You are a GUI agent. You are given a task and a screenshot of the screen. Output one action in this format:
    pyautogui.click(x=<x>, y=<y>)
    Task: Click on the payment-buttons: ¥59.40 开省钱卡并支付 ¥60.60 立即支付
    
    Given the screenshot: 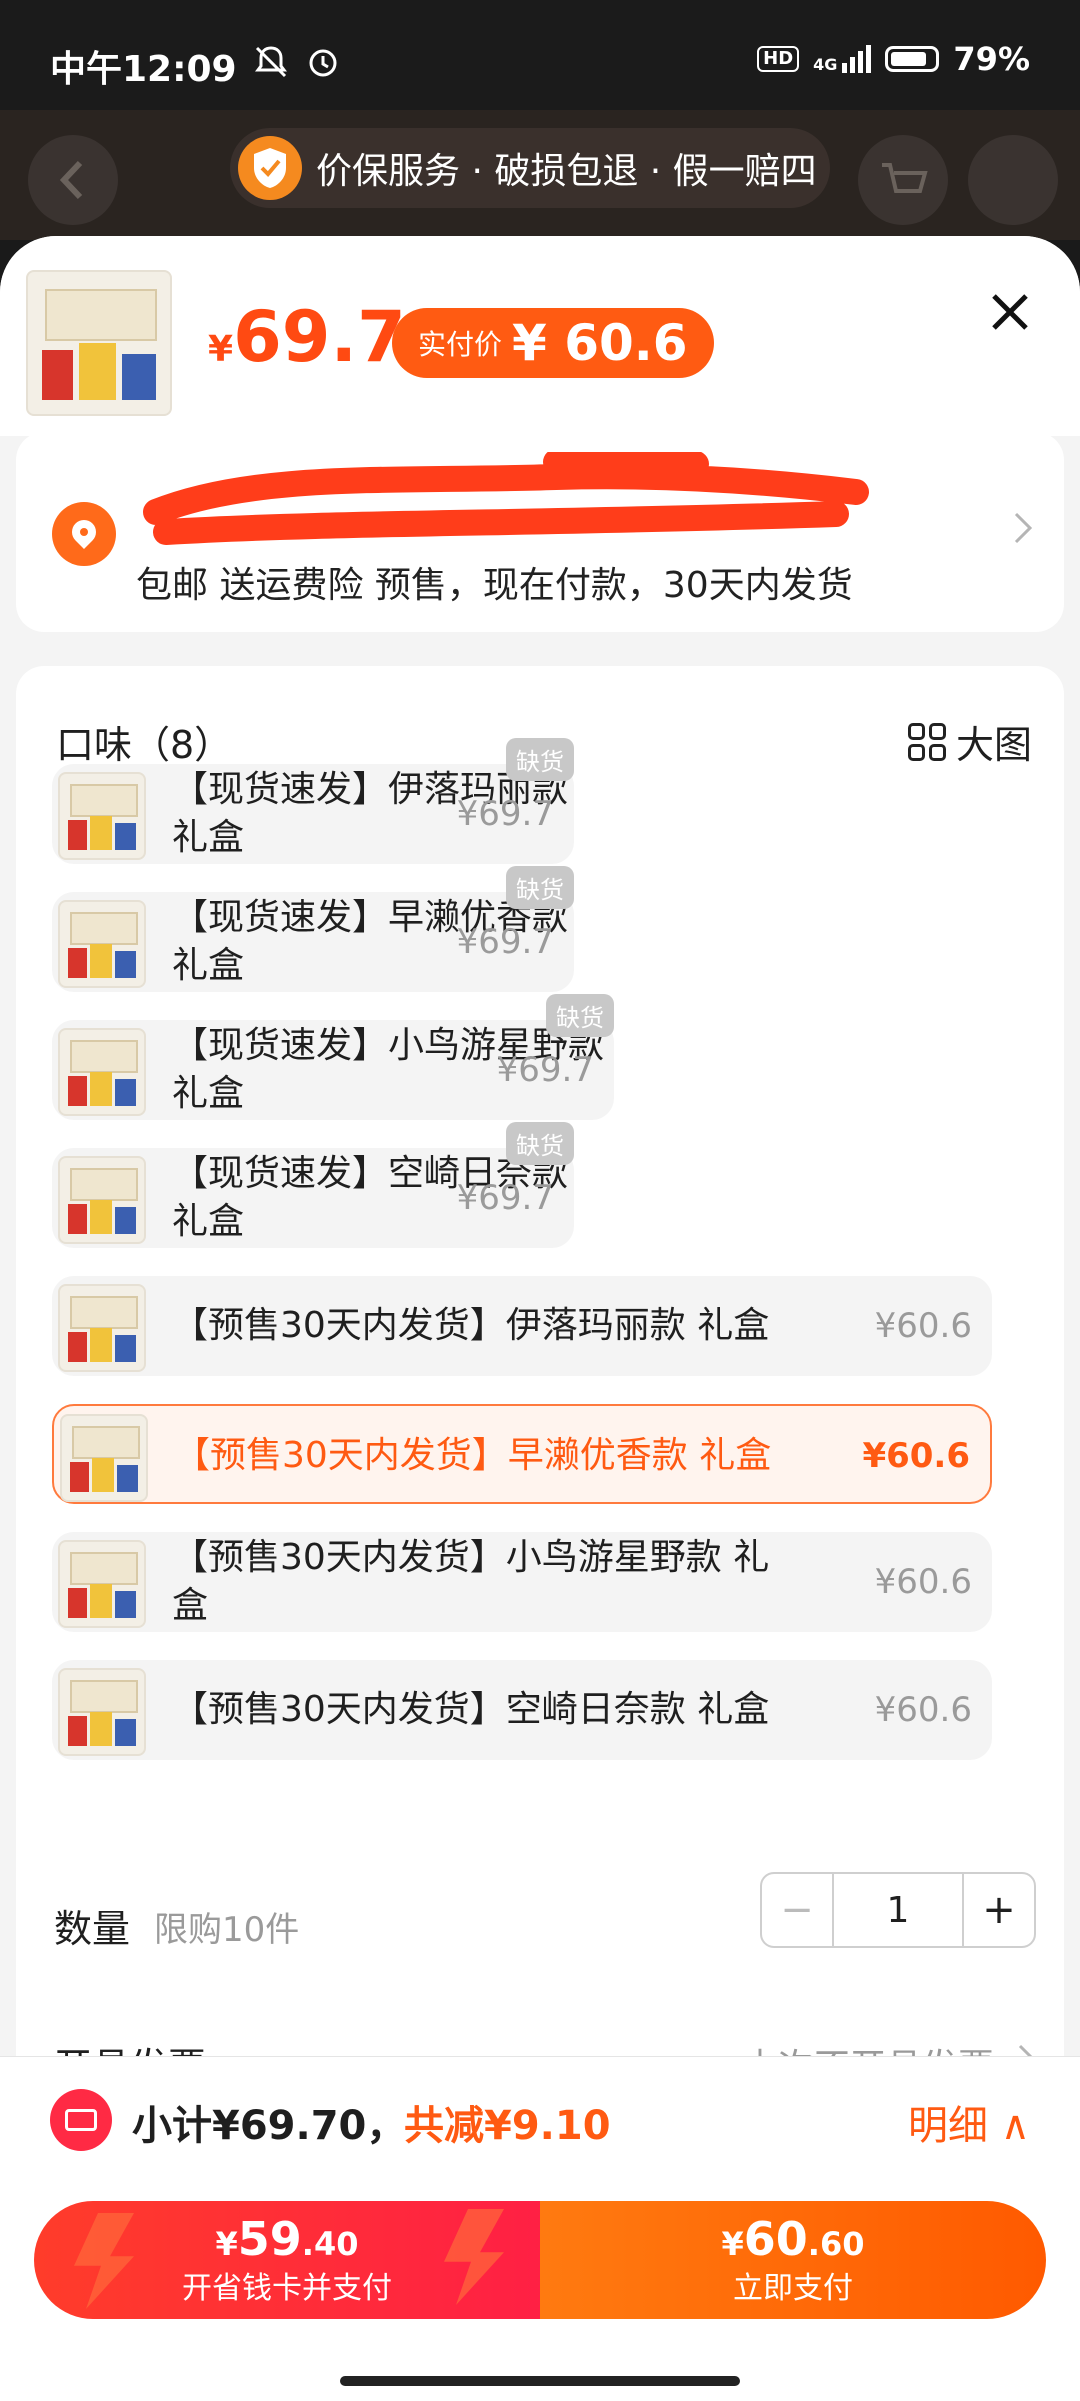 What is the action you would take?
    pyautogui.click(x=540, y=2260)
    